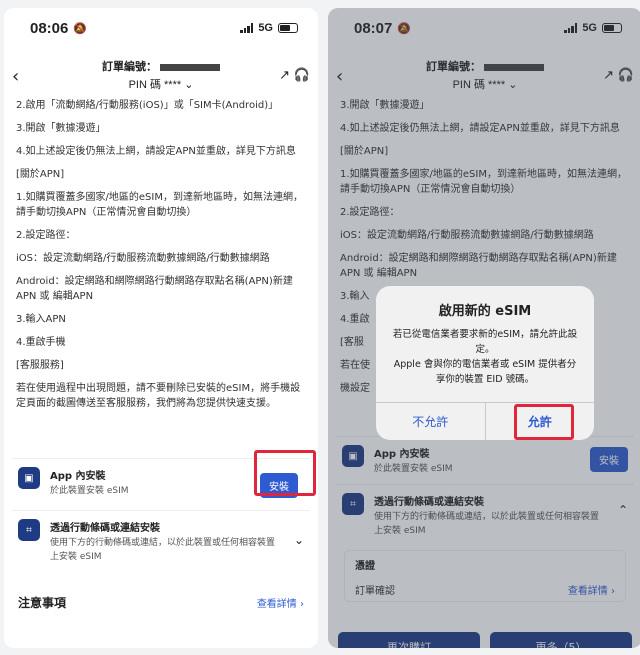 The image size is (640, 655). I want to click on instruction-line: [客服服務], so click(40, 365).